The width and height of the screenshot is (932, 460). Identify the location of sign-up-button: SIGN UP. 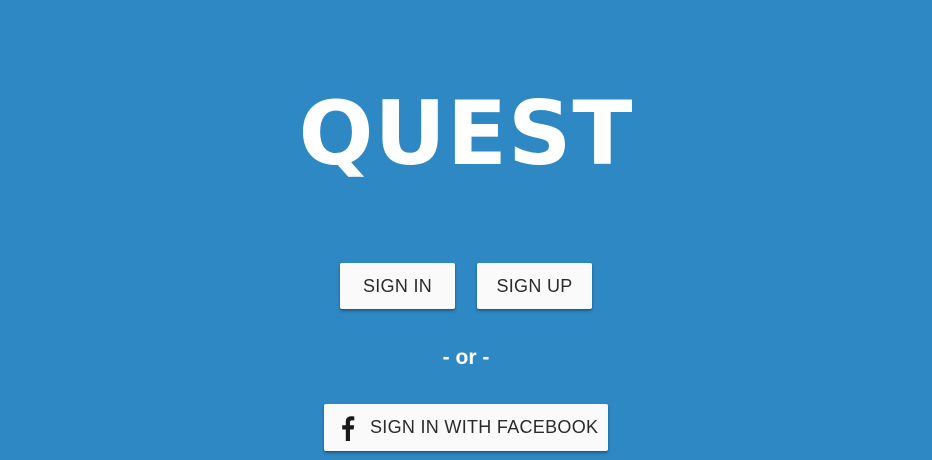
(534, 286).